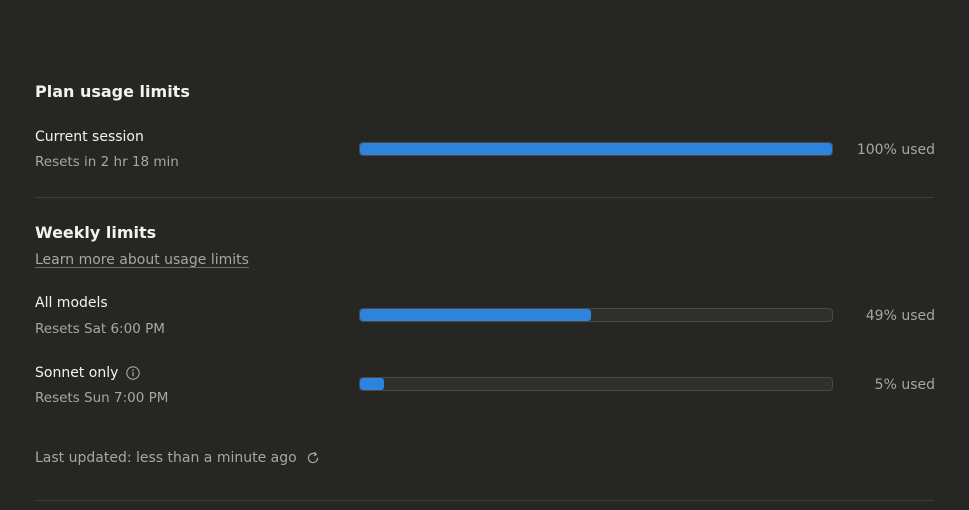  I want to click on all-models-progress-bar, so click(596, 315).